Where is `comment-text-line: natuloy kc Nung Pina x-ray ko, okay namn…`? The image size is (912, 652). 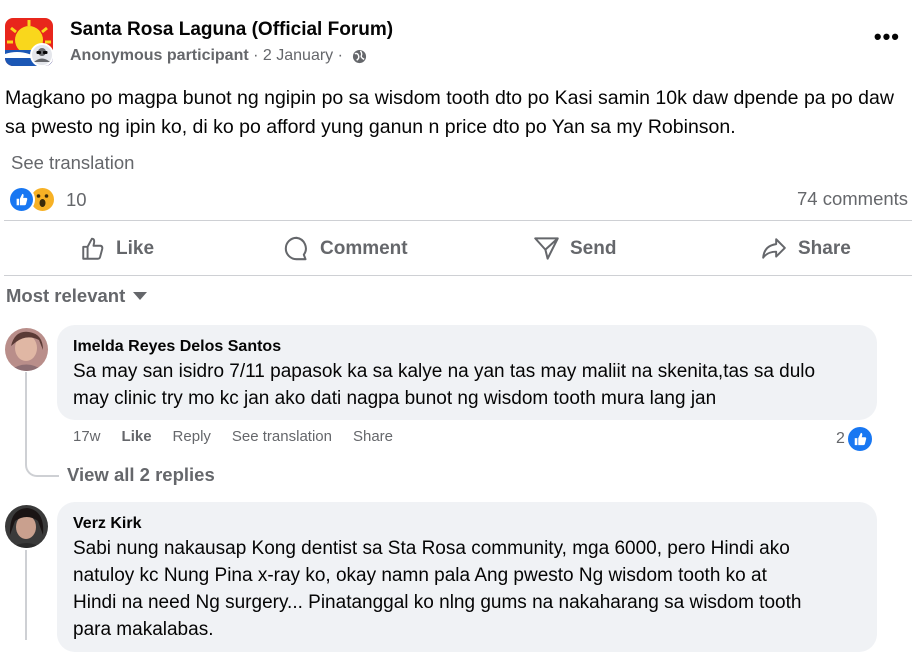
comment-text-line: natuloy kc Nung Pina x-ray ko, okay namn… is located at coordinates (420, 575).